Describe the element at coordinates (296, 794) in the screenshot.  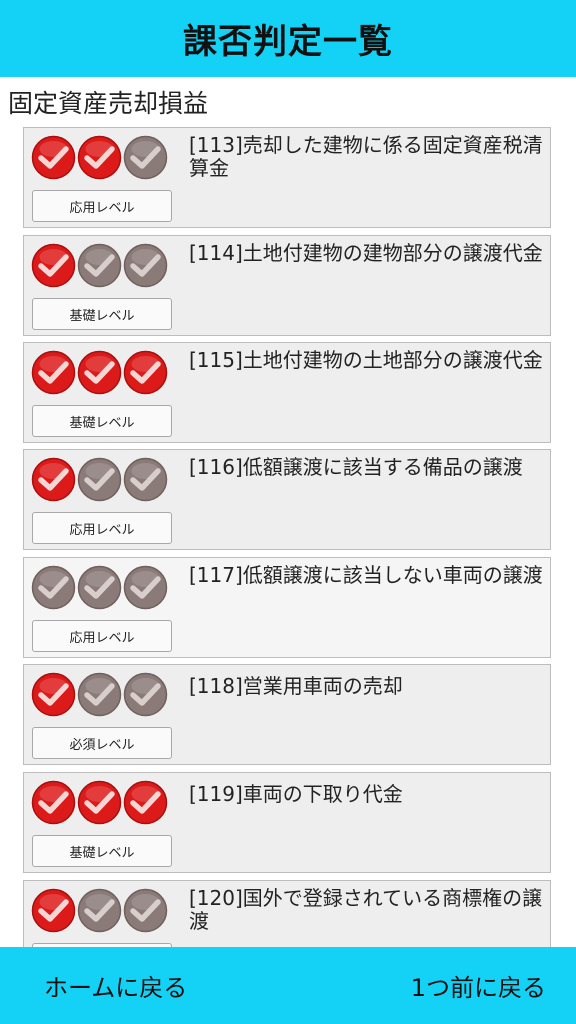
I see `item-title: [119]車両の下取り代金` at that location.